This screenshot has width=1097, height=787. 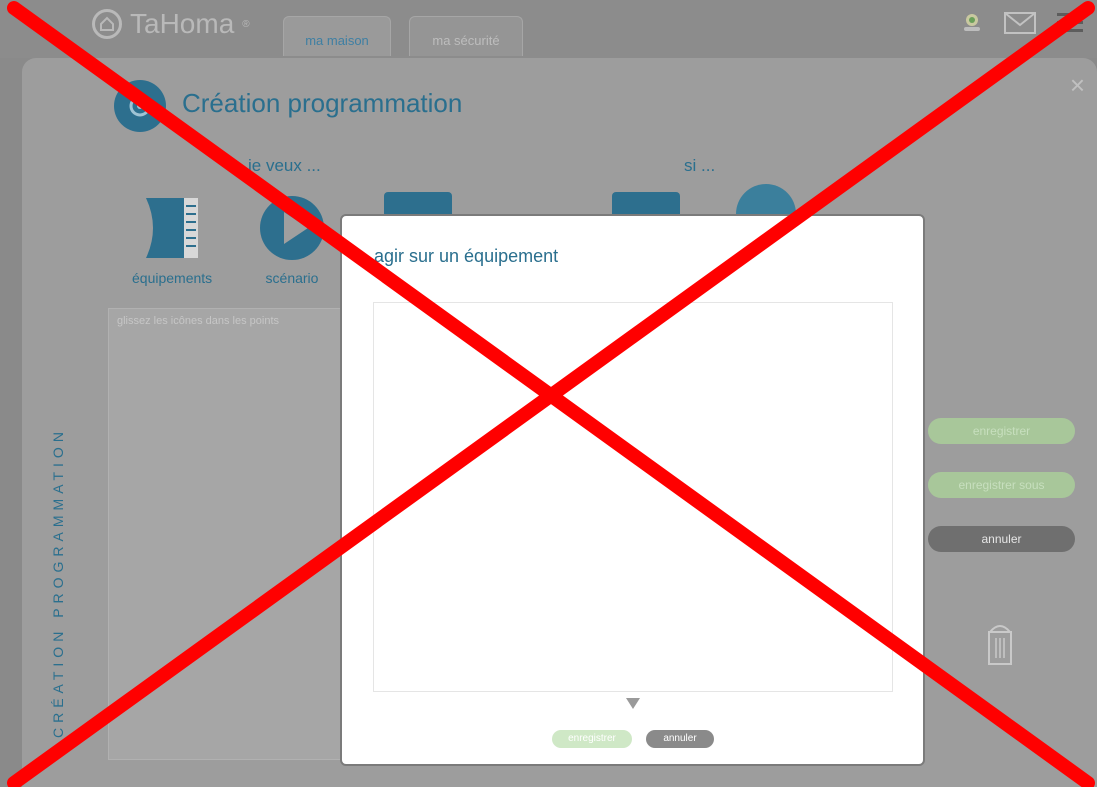 I want to click on modal-title: Création programmation, so click(x=322, y=103).